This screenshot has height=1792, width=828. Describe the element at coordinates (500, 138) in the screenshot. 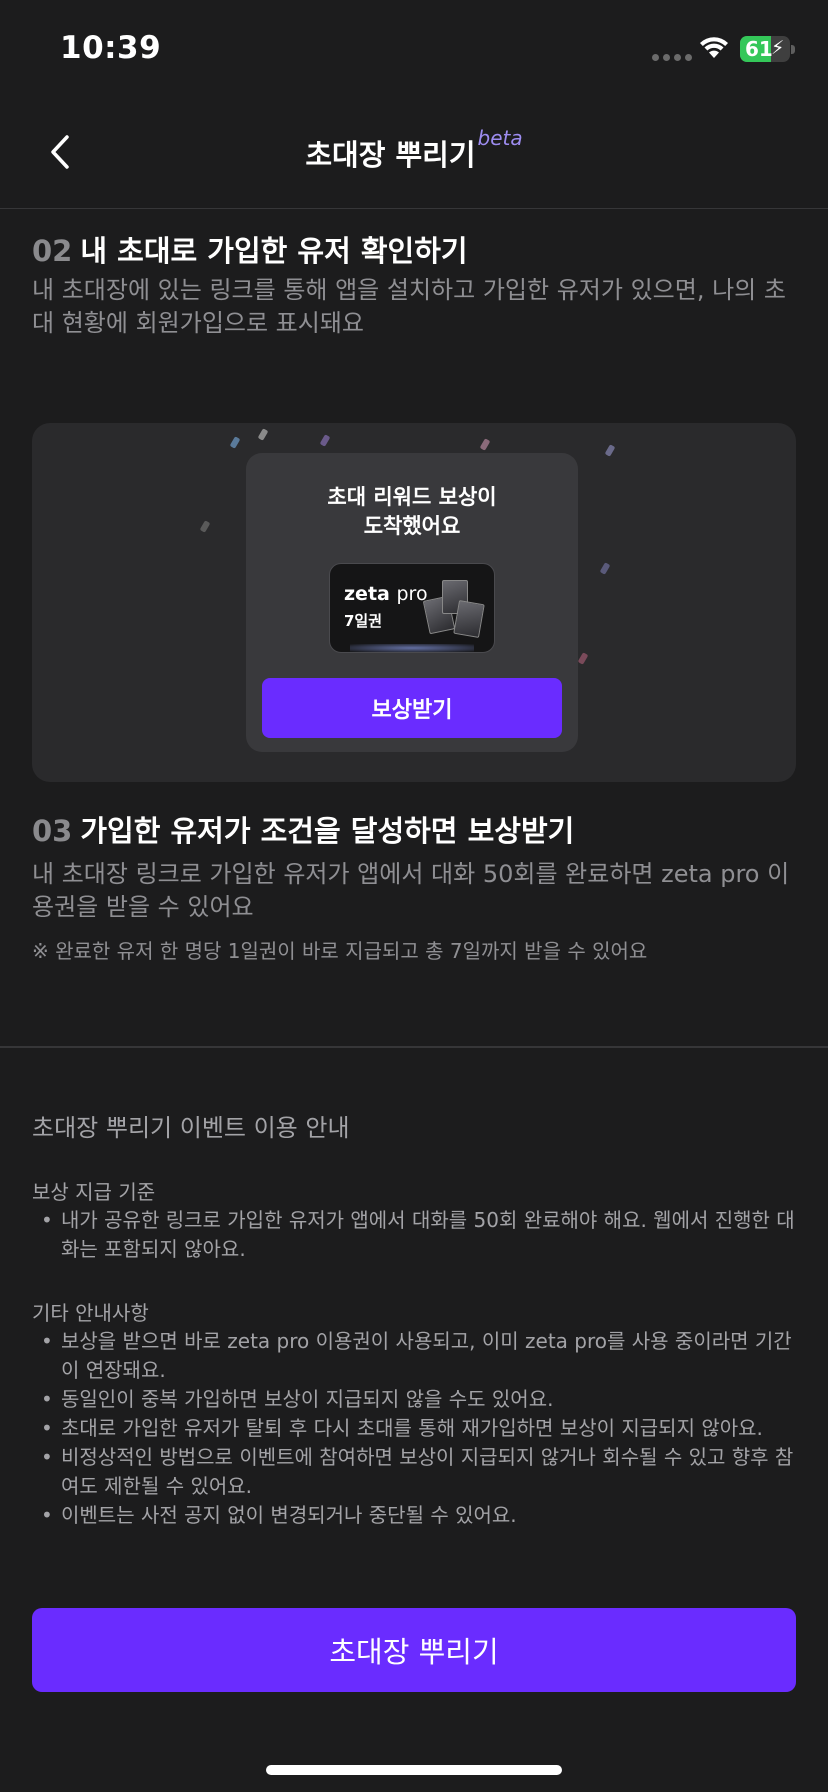

I see `beta-badge: beta` at that location.